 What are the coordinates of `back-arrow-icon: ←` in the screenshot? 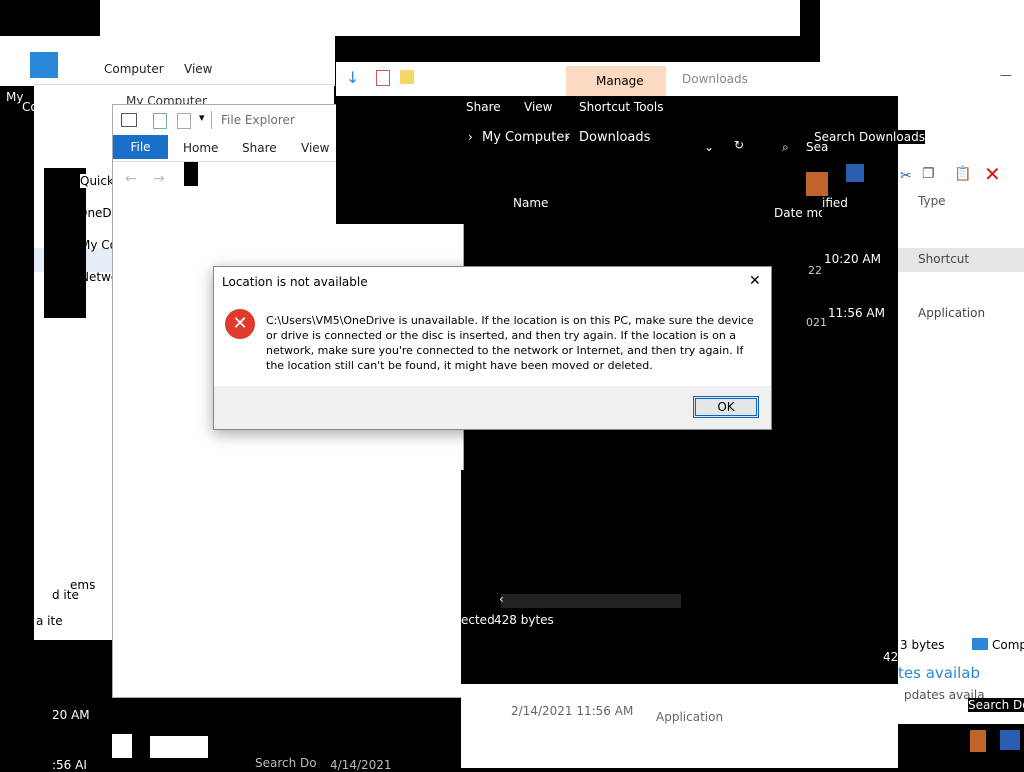 It's located at (131, 179).